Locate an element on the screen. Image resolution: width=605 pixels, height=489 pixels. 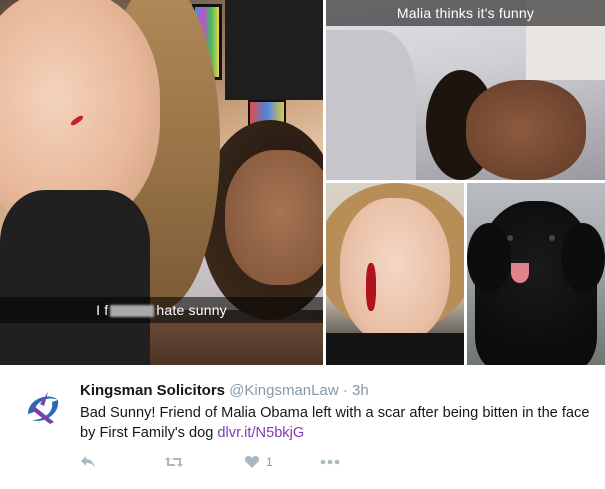
tweet-actions: 1 is located at coordinates (230, 462).